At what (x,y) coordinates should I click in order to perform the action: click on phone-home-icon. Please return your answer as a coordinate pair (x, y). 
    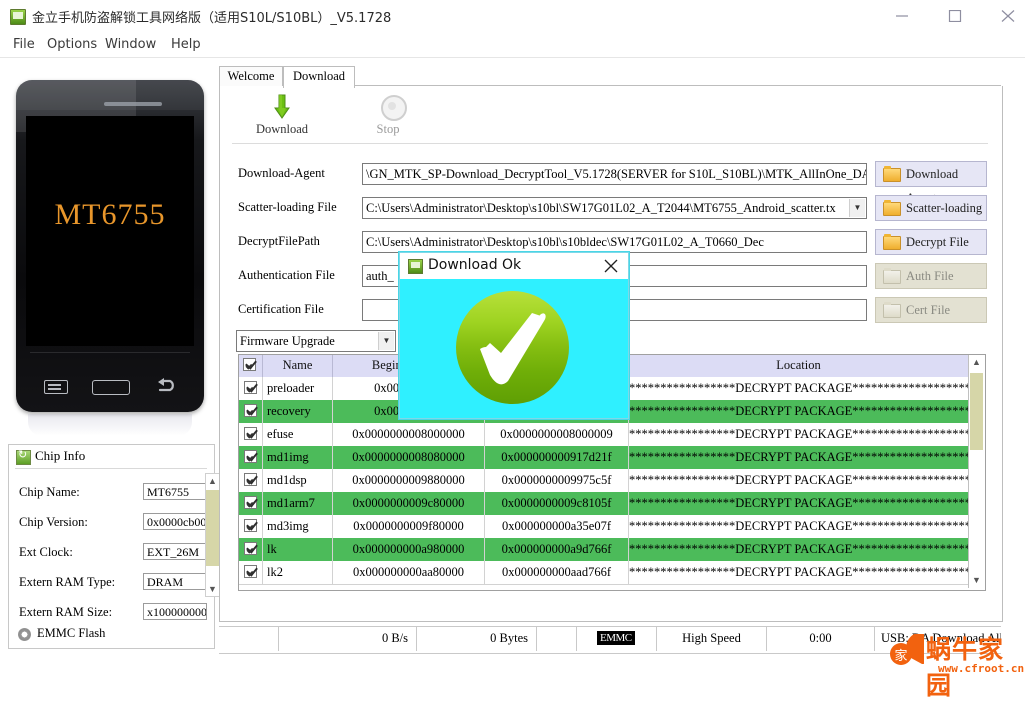
    Looking at the image, I should click on (111, 387).